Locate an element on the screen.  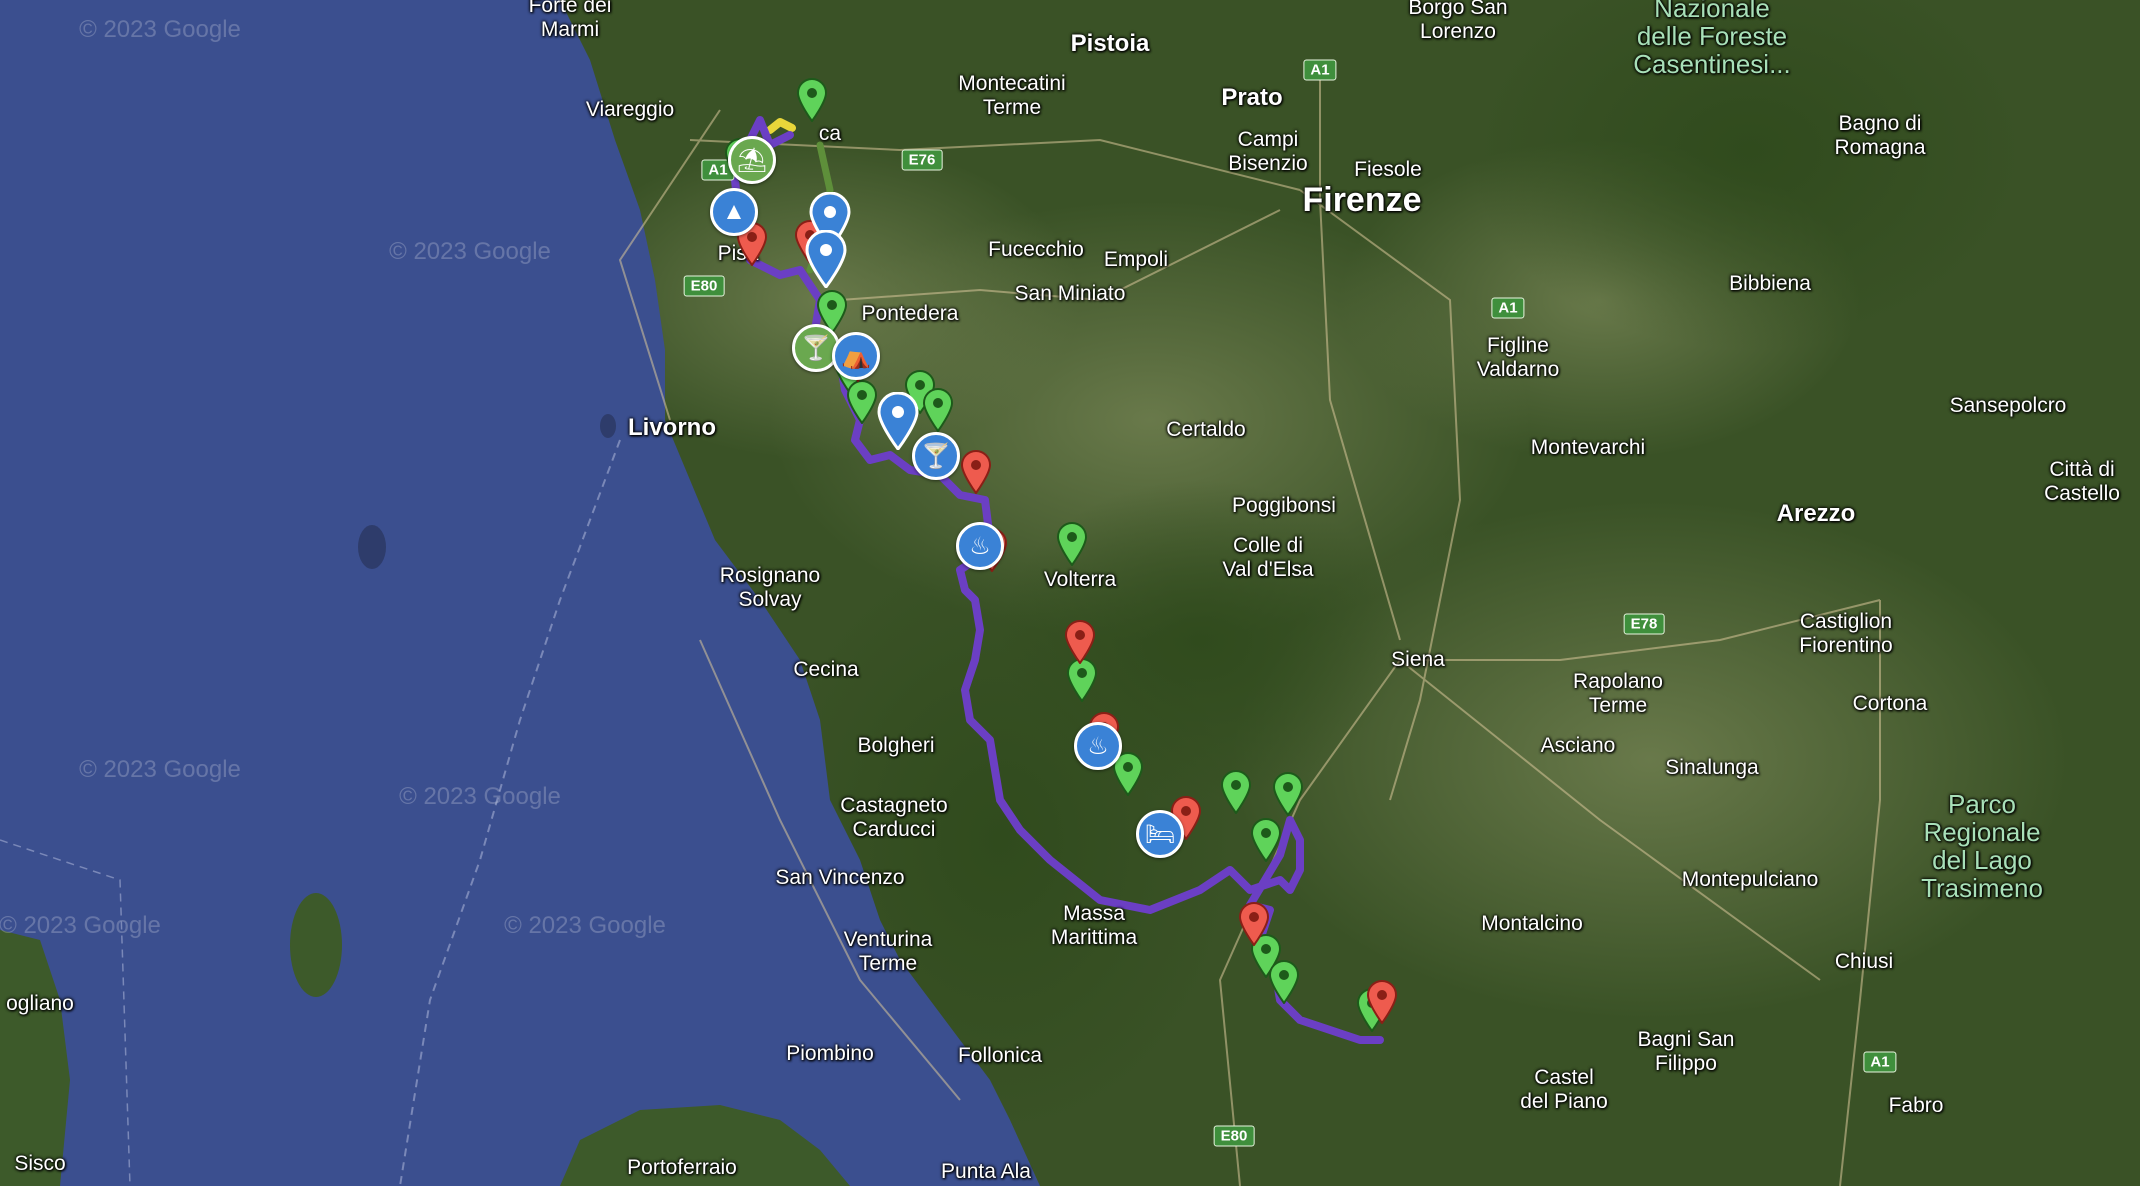
place-label-rosignano: Rosignano Solvay is located at coordinates (770, 587).